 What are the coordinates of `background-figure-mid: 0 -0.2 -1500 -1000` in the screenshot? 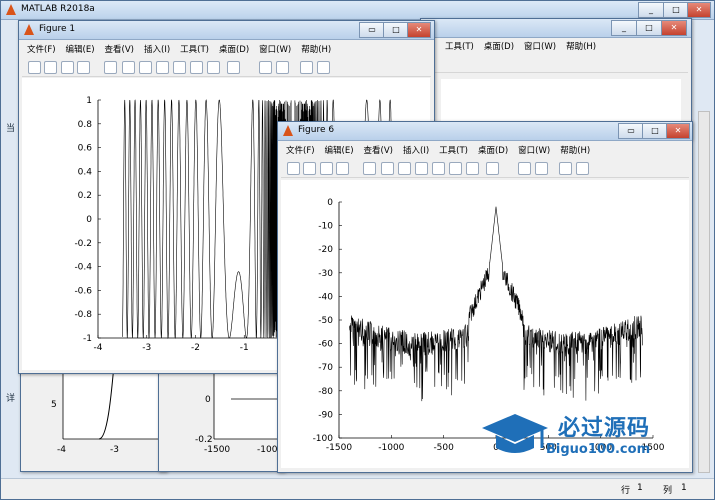 It's located at (221, 416).